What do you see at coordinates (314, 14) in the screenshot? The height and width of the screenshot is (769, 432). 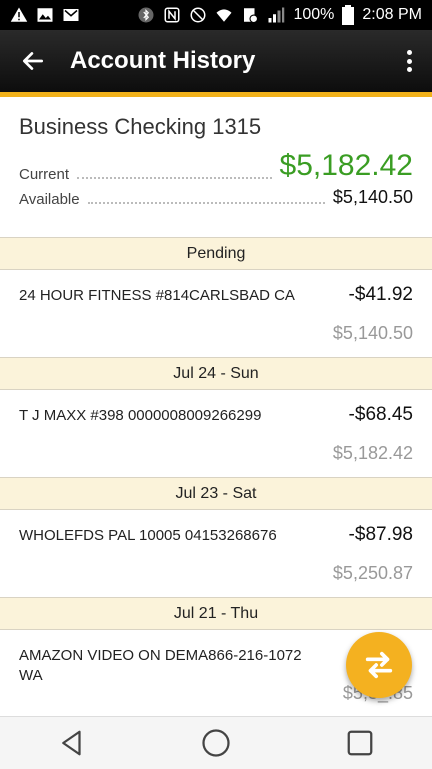 I see `battery-percent: 100%` at bounding box center [314, 14].